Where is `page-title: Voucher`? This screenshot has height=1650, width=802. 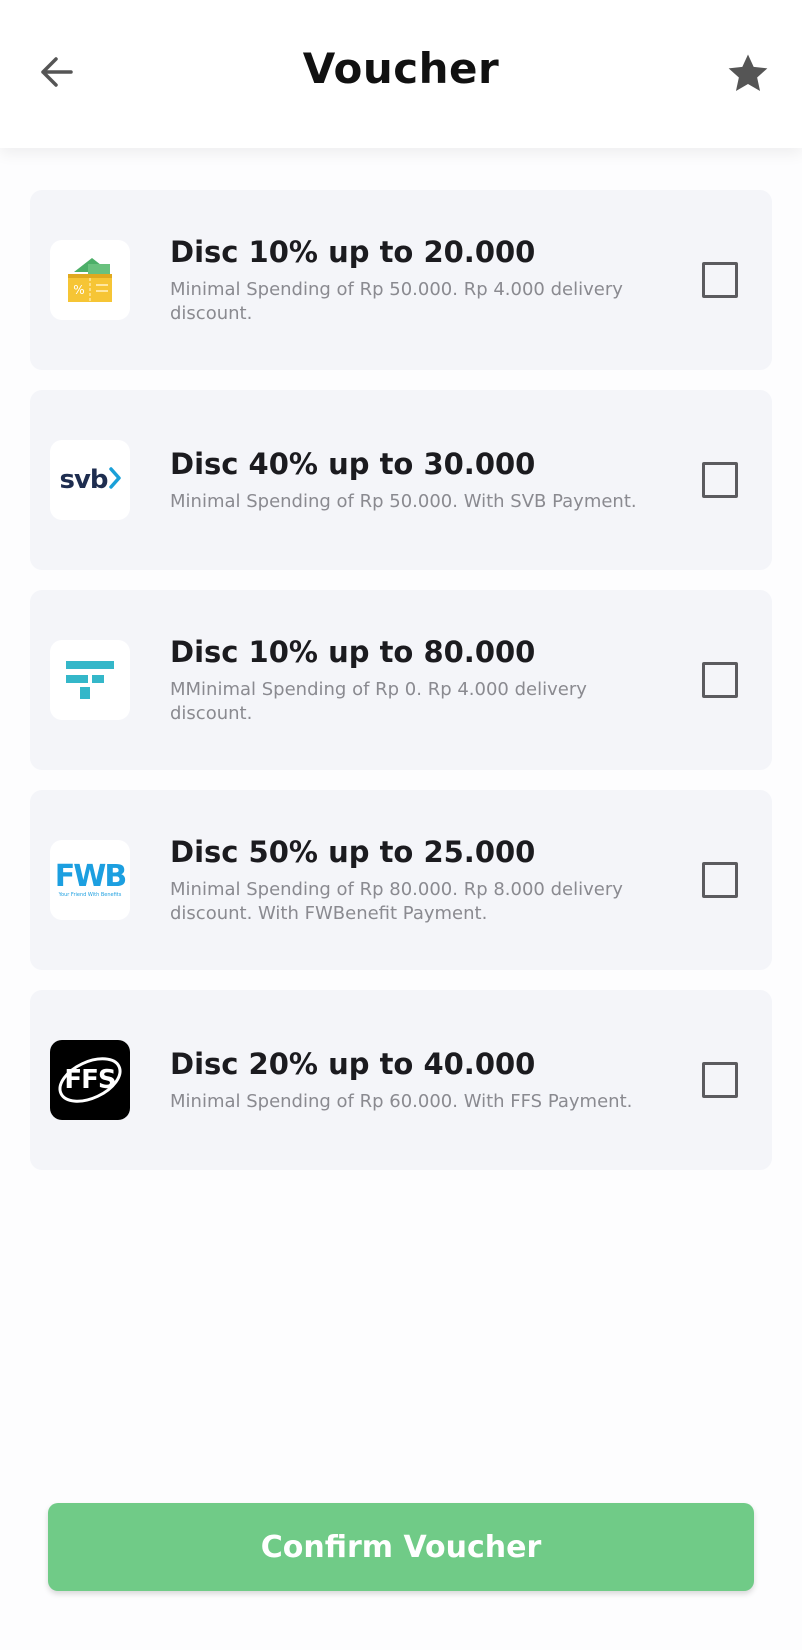 page-title: Voucher is located at coordinates (401, 68).